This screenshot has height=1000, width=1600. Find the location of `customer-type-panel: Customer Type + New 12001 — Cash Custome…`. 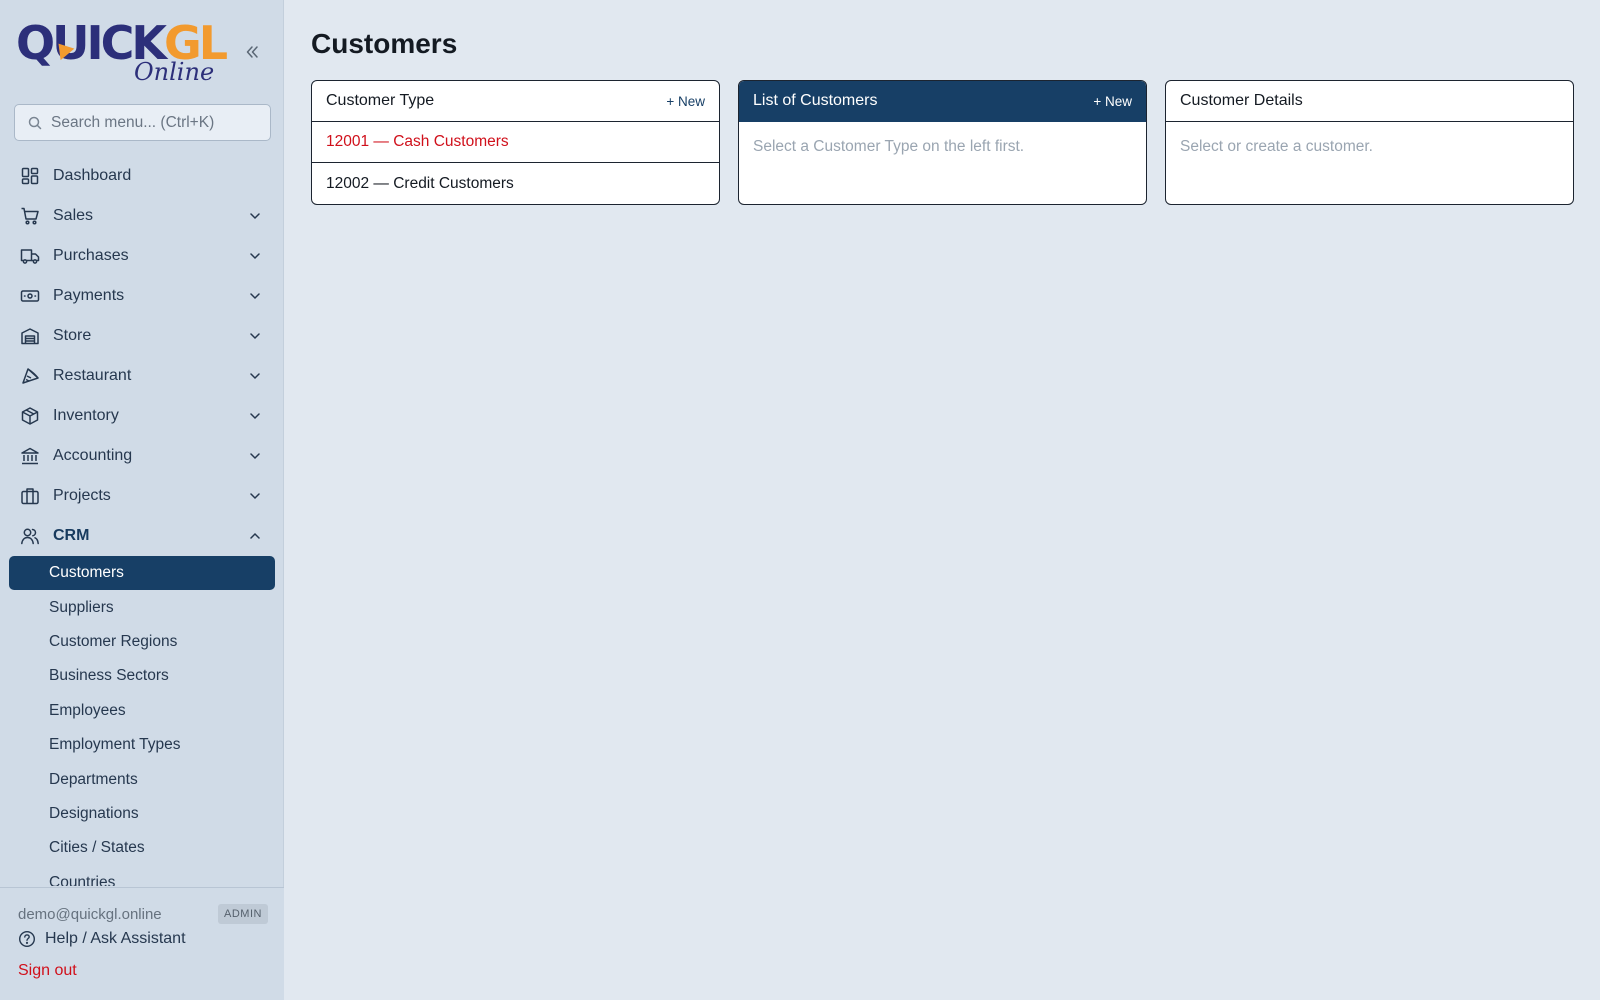

customer-type-panel: Customer Type + New 12001 — Cash Custome… is located at coordinates (515, 142).